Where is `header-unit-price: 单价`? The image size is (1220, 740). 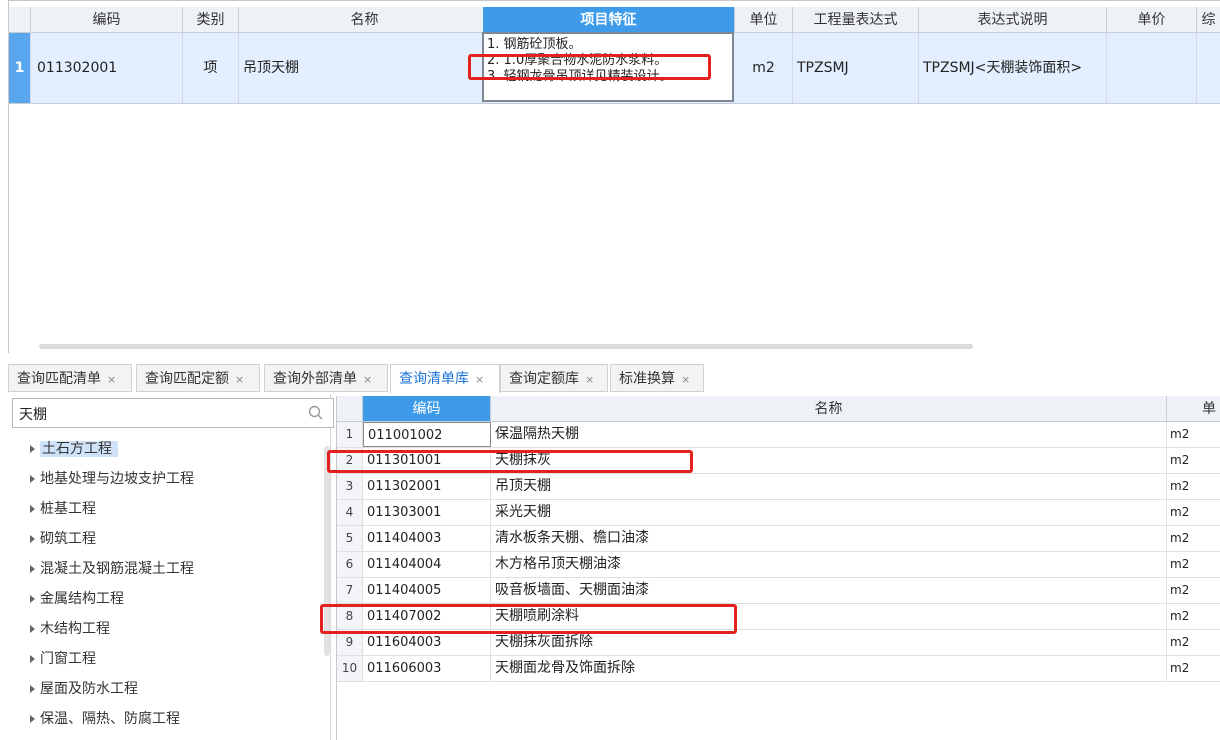
header-unit-price: 单价 is located at coordinates (1152, 20).